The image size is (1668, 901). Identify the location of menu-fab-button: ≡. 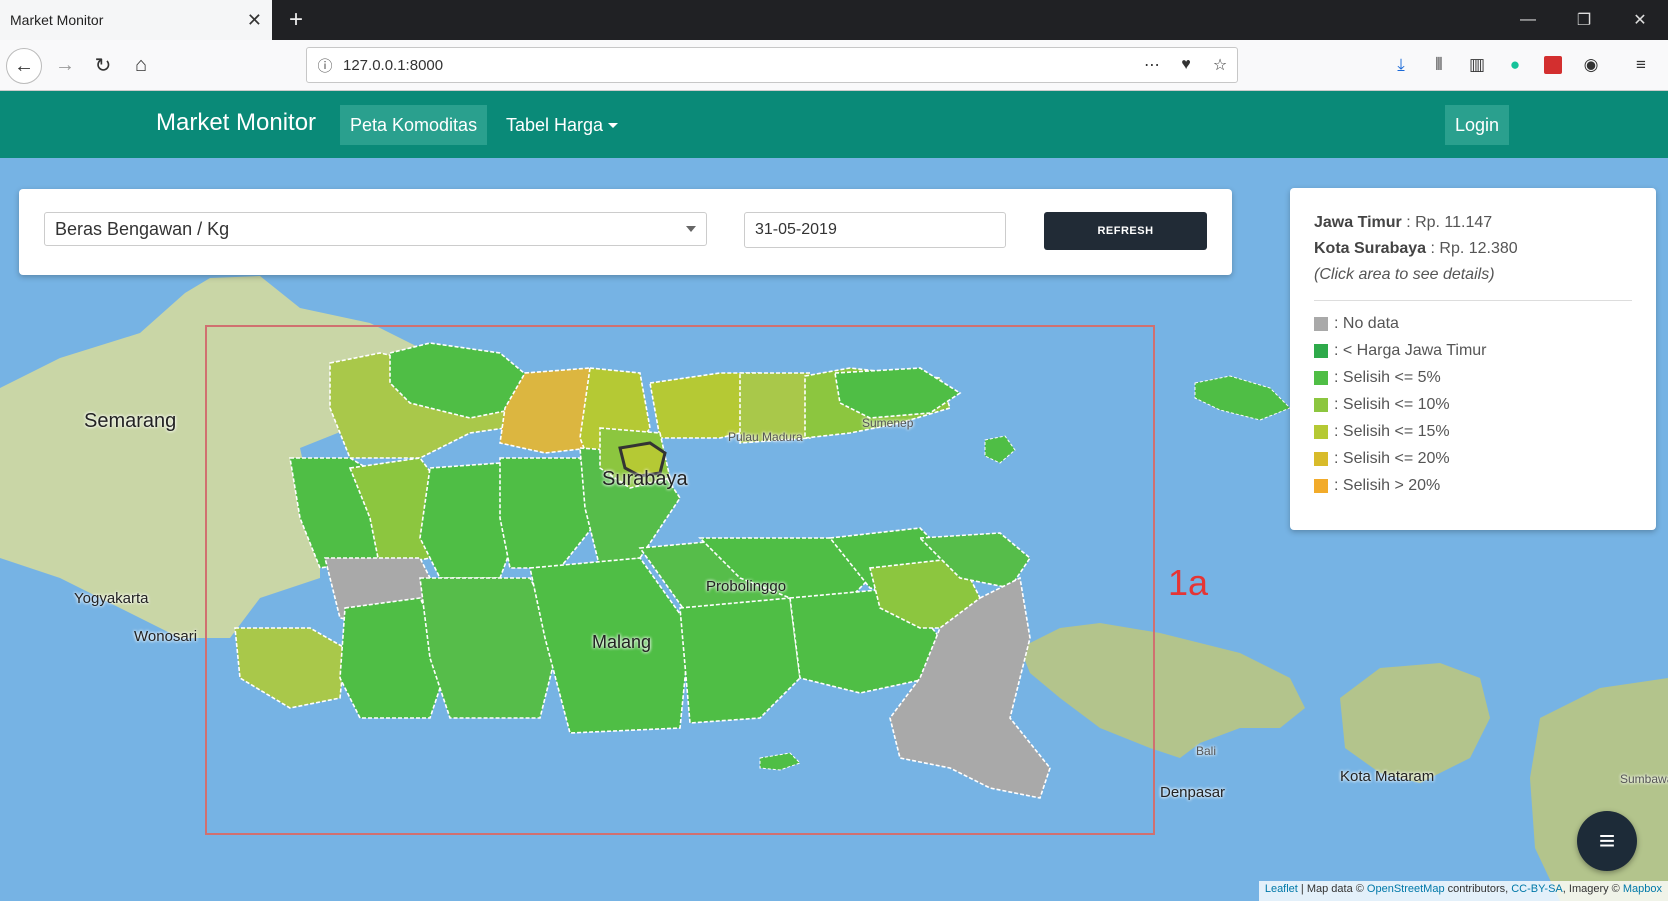
(1607, 841).